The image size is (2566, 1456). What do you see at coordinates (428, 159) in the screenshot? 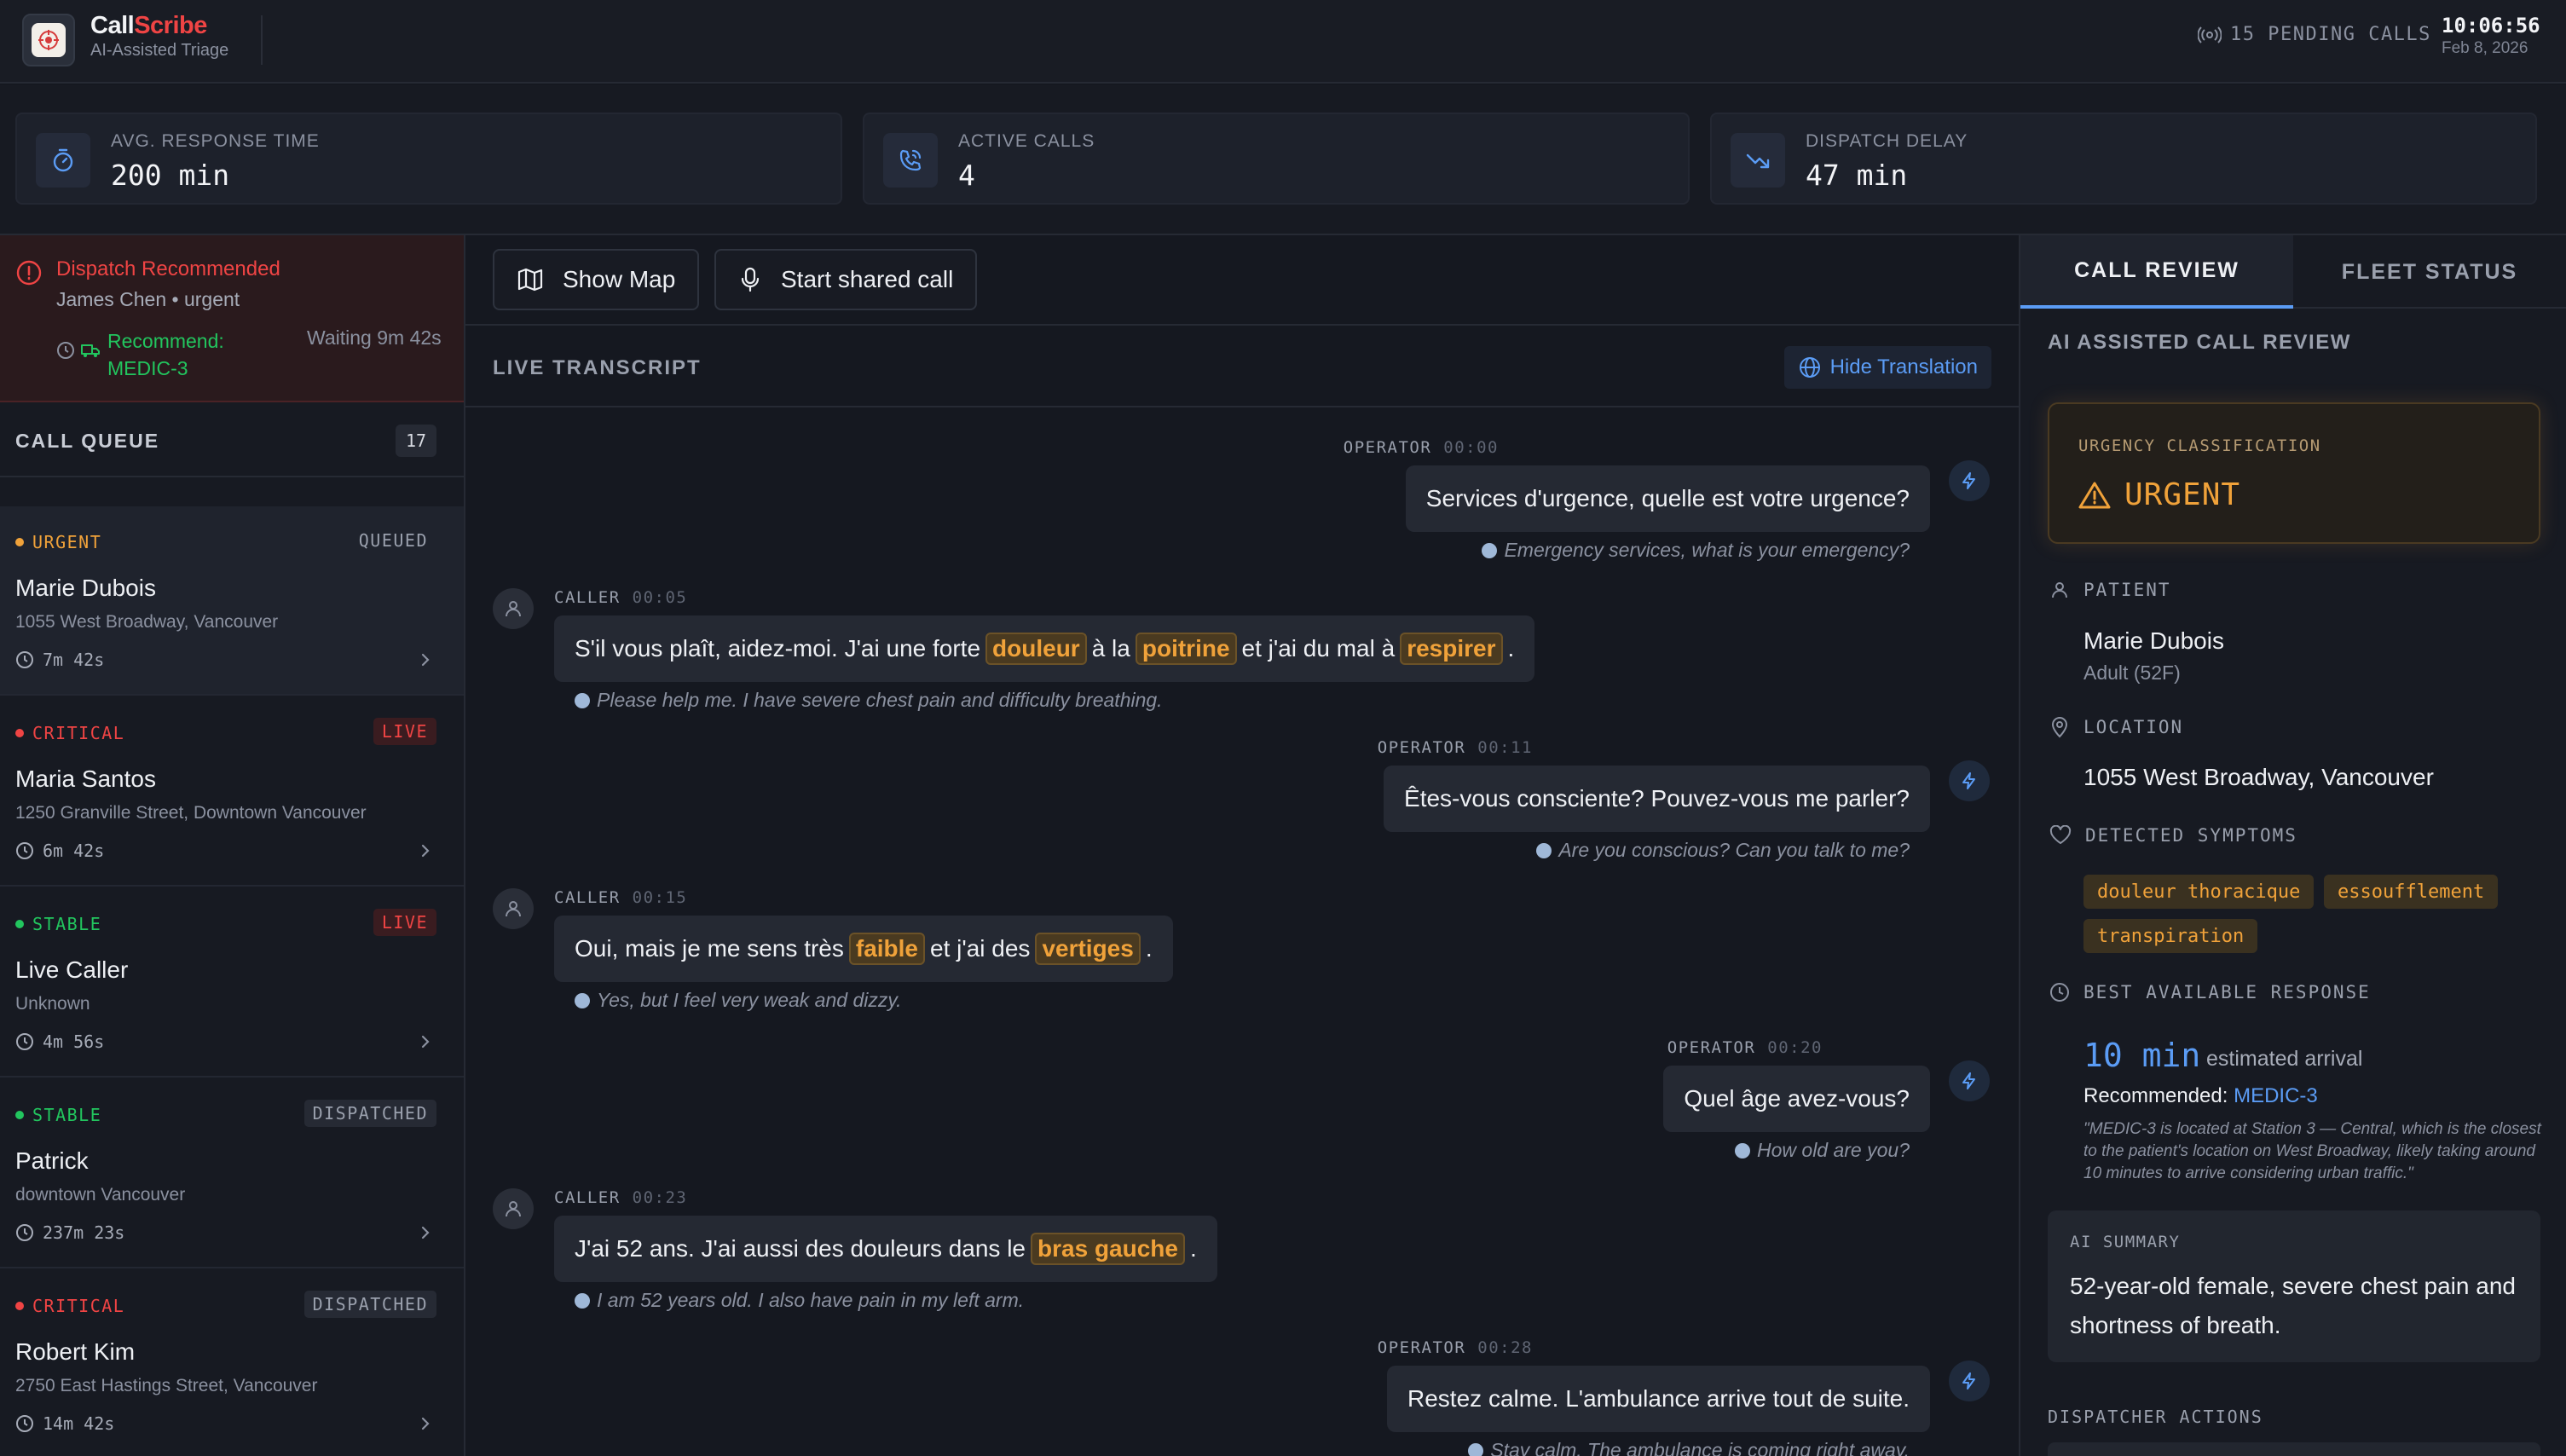
I see `stat-avg-response: AVG. RESPONSE TIME 200 min` at bounding box center [428, 159].